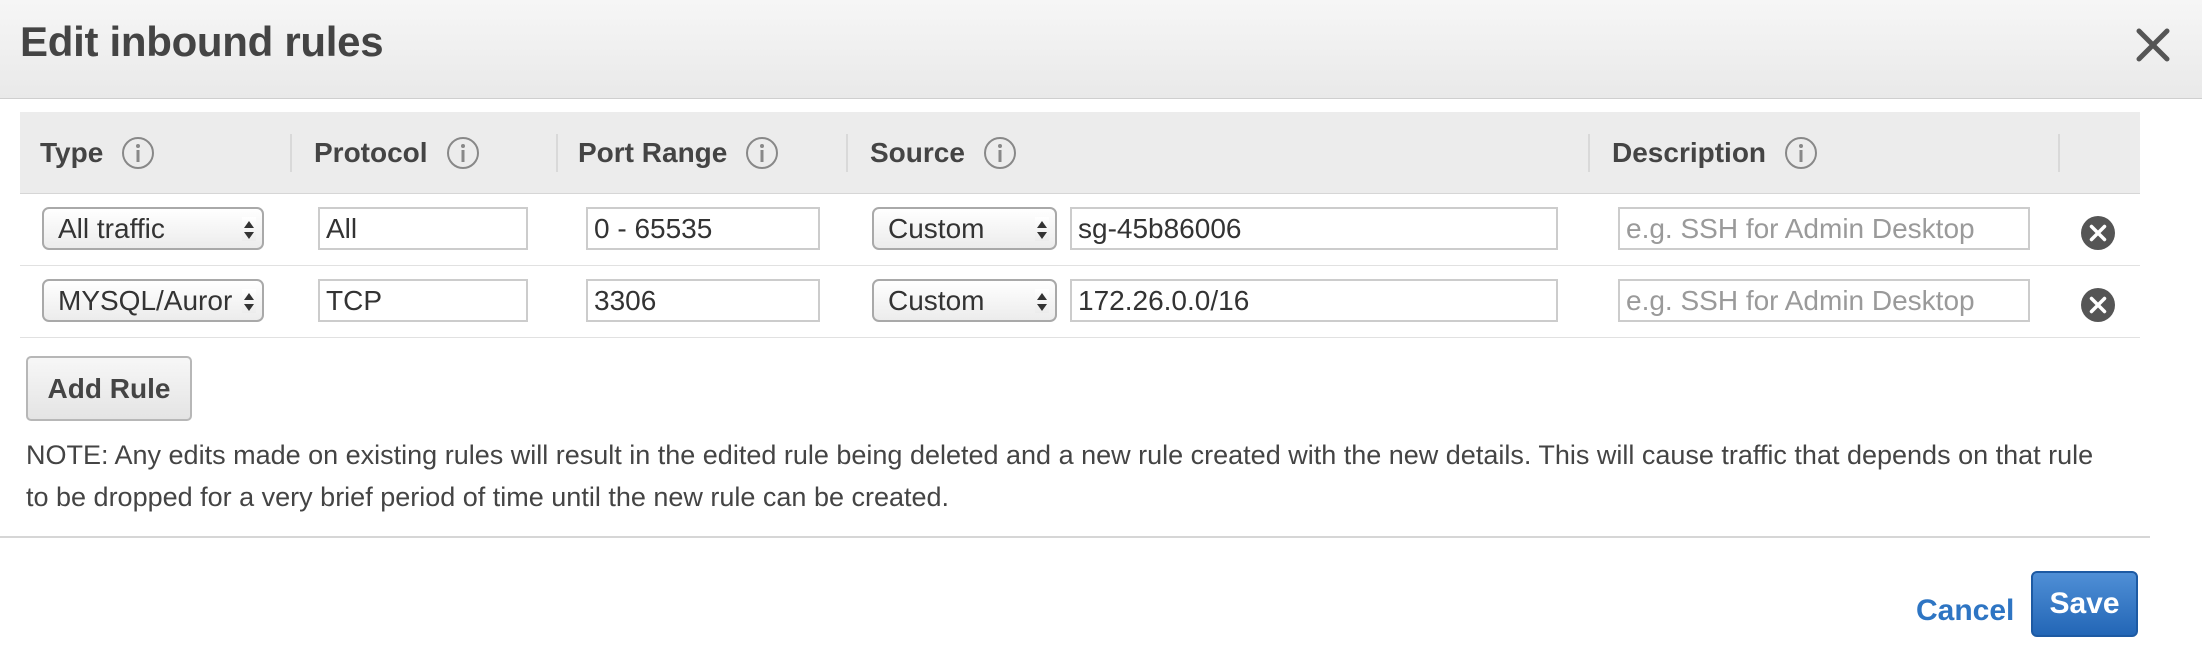  What do you see at coordinates (109, 388) in the screenshot?
I see `add-rule-button: Add Rule` at bounding box center [109, 388].